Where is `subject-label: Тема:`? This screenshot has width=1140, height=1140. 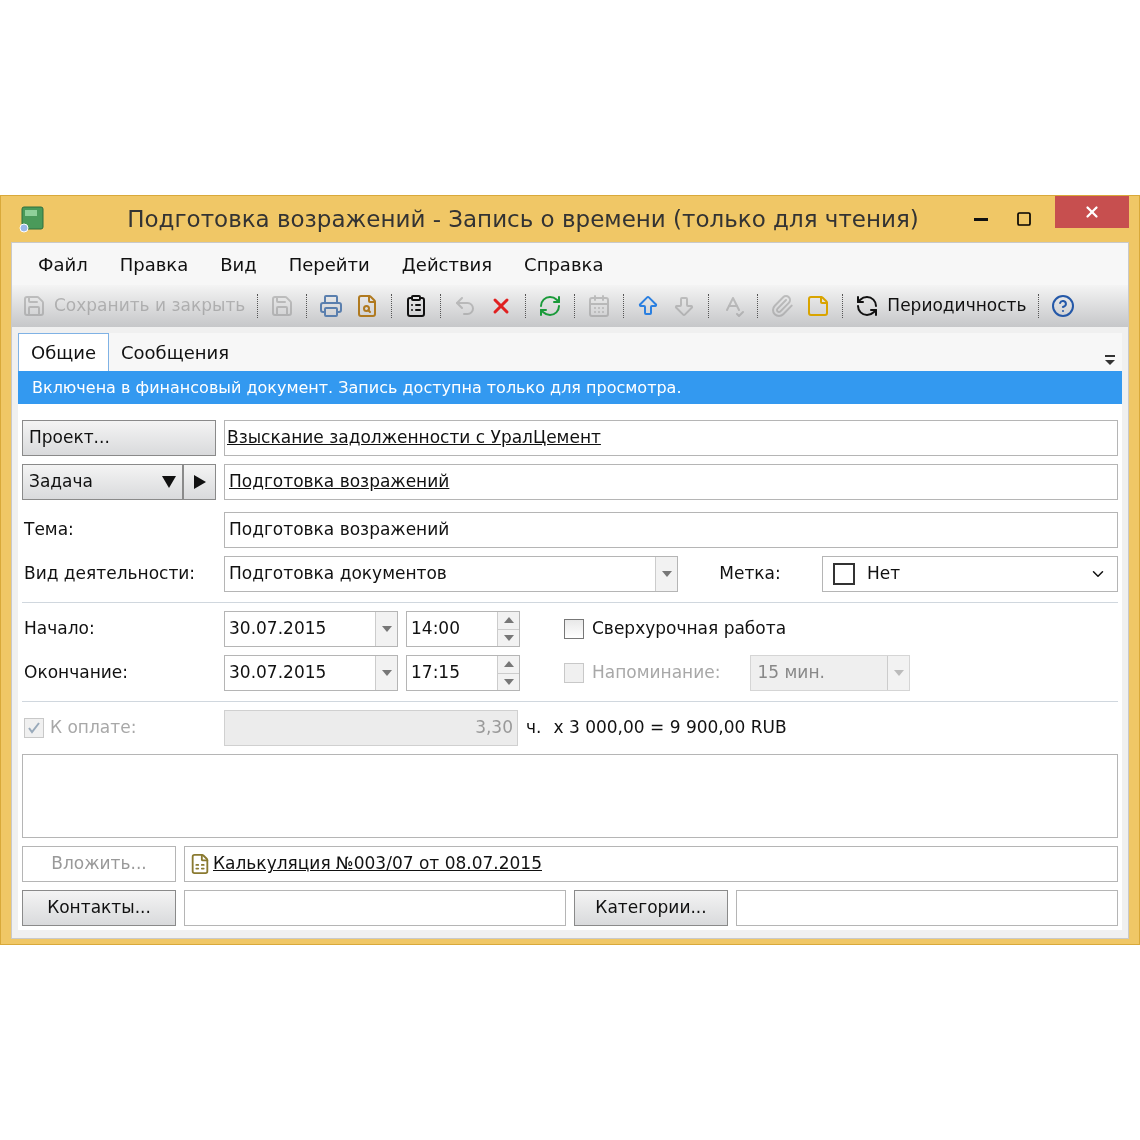
subject-label: Тема: is located at coordinates (49, 530).